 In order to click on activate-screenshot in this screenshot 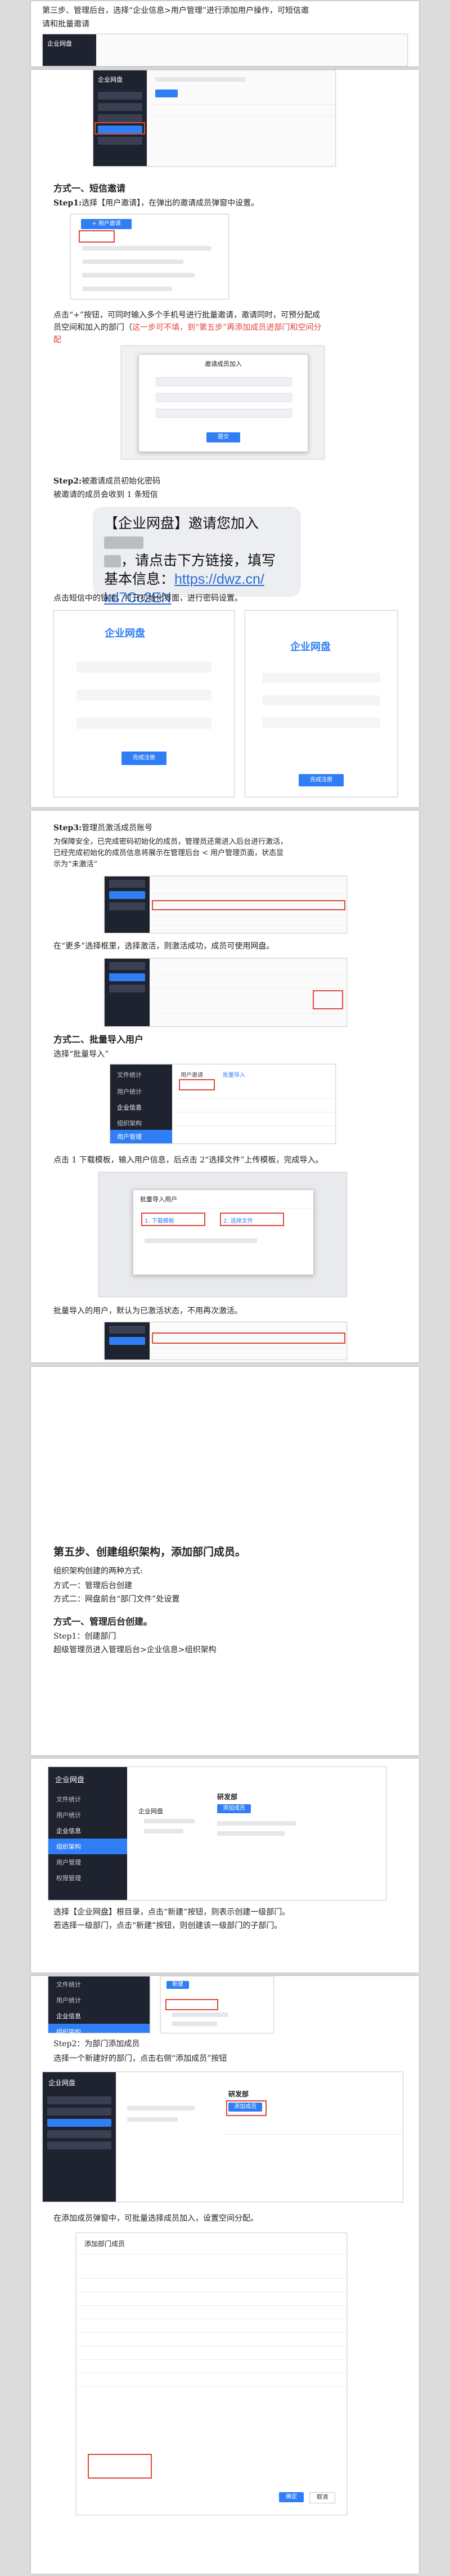, I will do `click(225, 992)`.